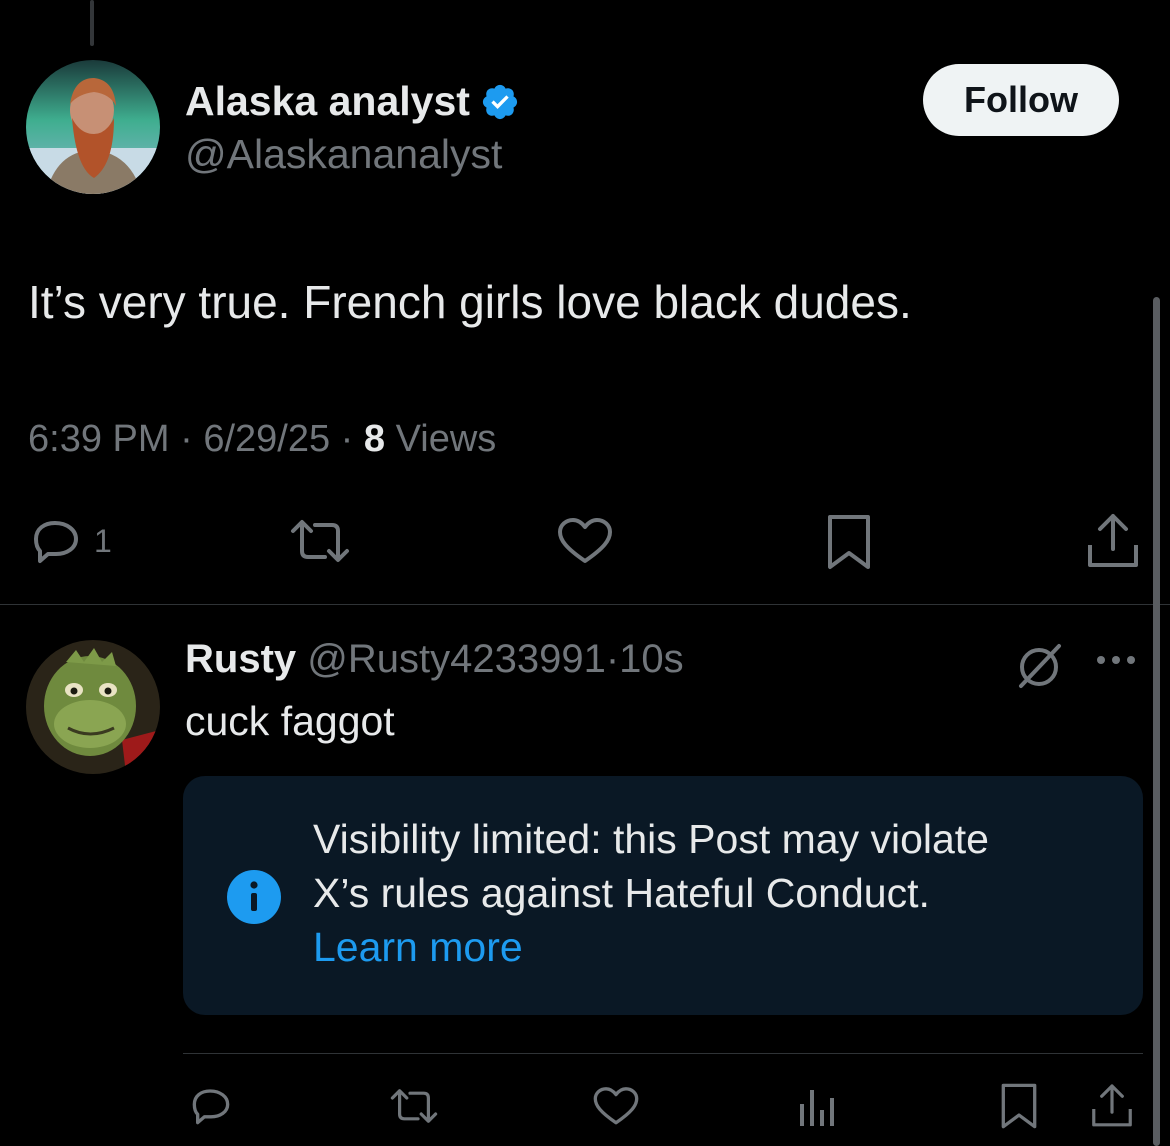  Describe the element at coordinates (290, 721) in the screenshot. I see `reply-text: cuck faggot` at that location.